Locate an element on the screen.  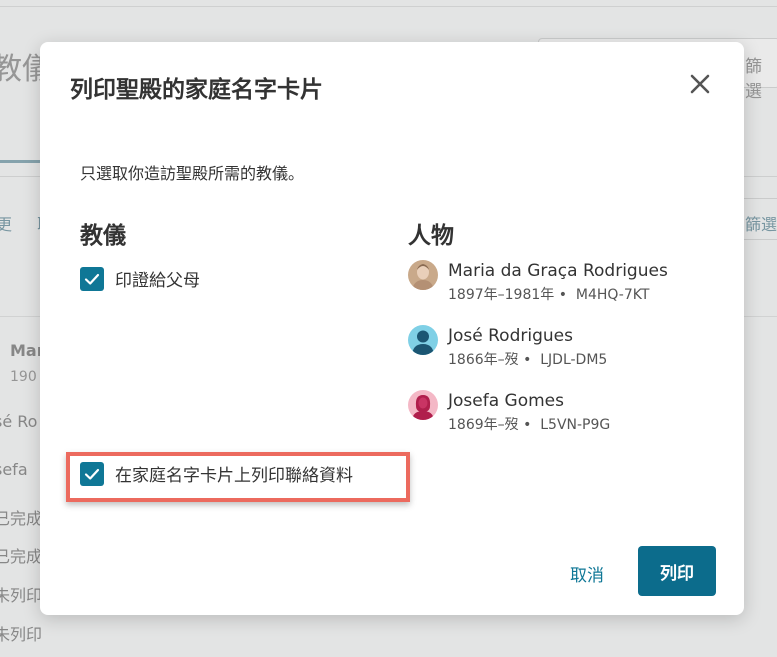
sealing-to-parents-checkbox is located at coordinates (92, 278).